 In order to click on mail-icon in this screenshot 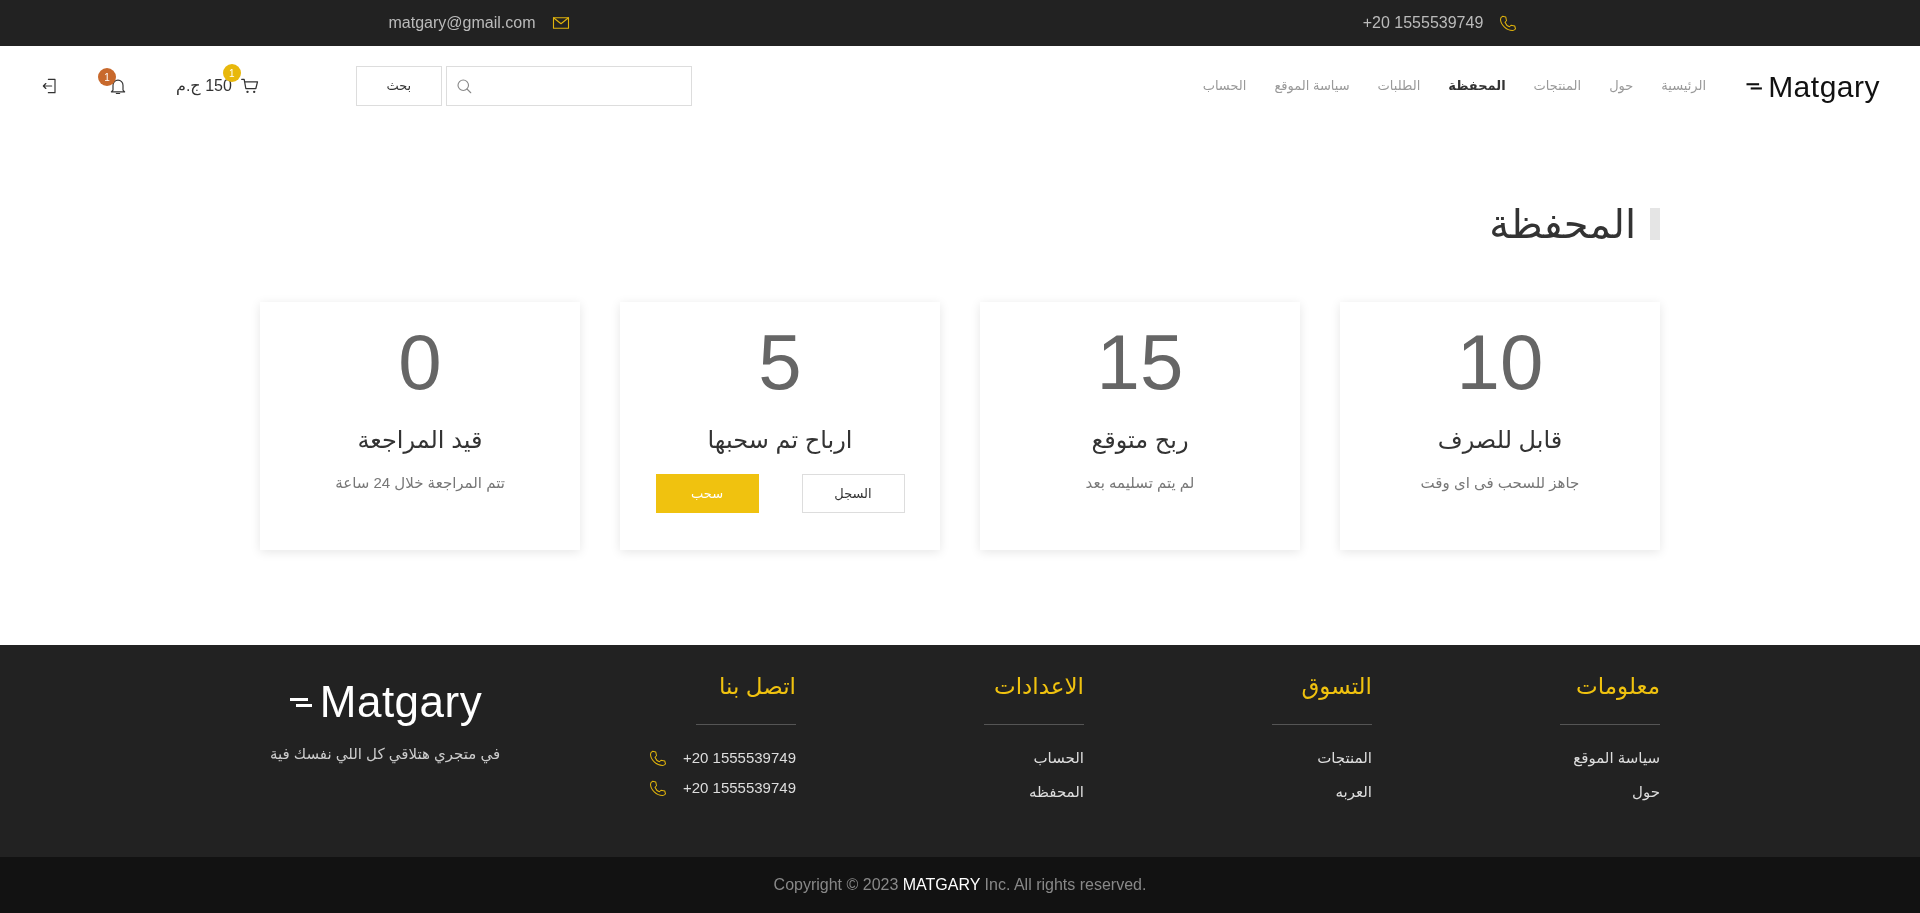, I will do `click(561, 23)`.